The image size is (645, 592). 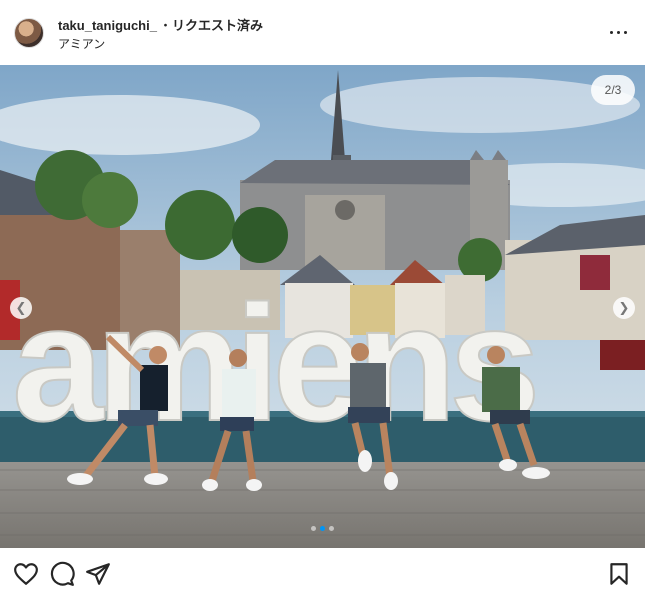 I want to click on slide-dot-active, so click(x=322, y=528).